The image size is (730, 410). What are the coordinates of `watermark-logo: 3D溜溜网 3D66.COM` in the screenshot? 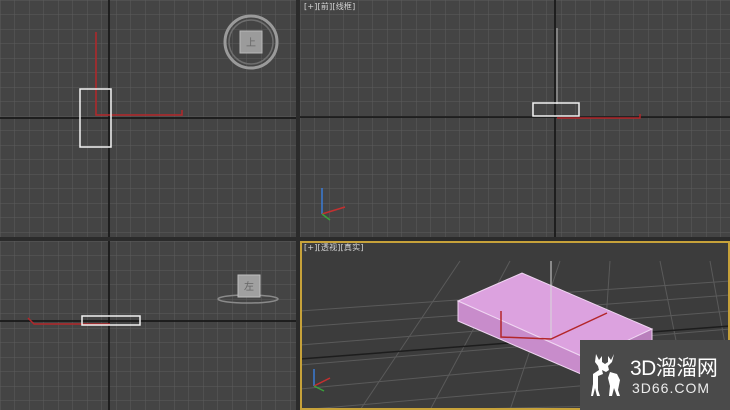 It's located at (655, 375).